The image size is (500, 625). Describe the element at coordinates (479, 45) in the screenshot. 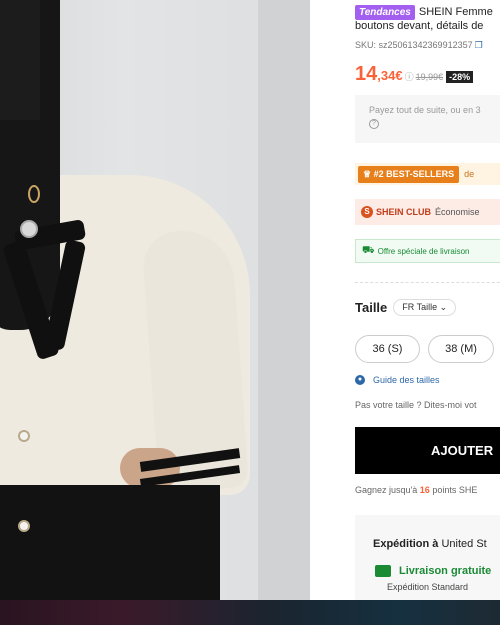

I see `copy-icon: ❐` at that location.